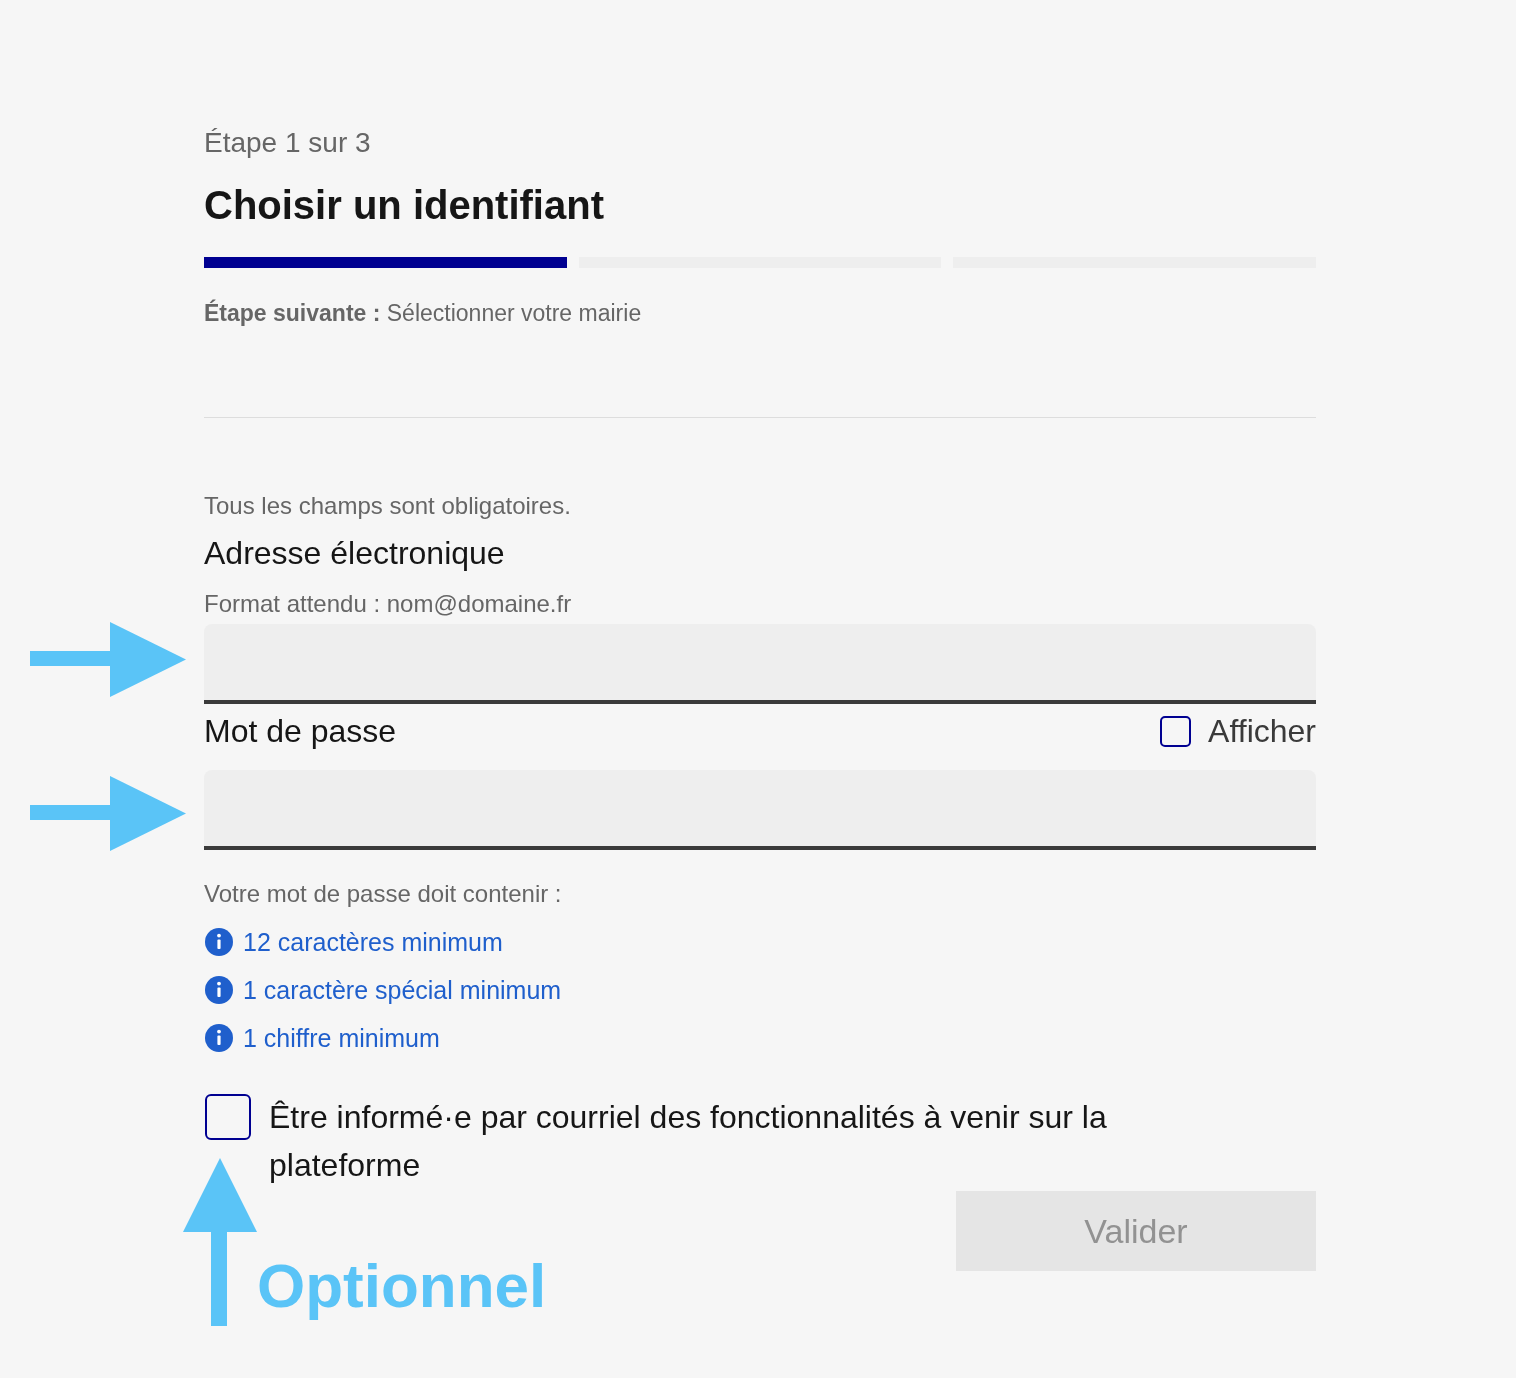 The height and width of the screenshot is (1378, 1516). What do you see at coordinates (404, 205) in the screenshot?
I see `page-title: Choisir un identifiant` at bounding box center [404, 205].